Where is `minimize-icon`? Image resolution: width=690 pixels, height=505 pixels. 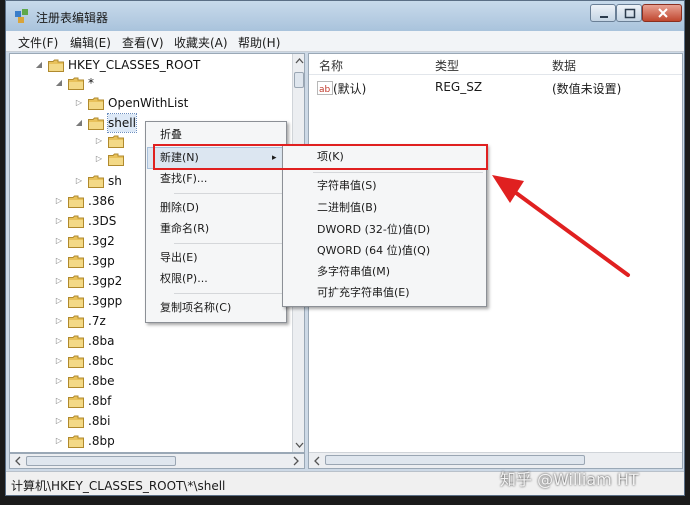 minimize-icon is located at coordinates (604, 17).